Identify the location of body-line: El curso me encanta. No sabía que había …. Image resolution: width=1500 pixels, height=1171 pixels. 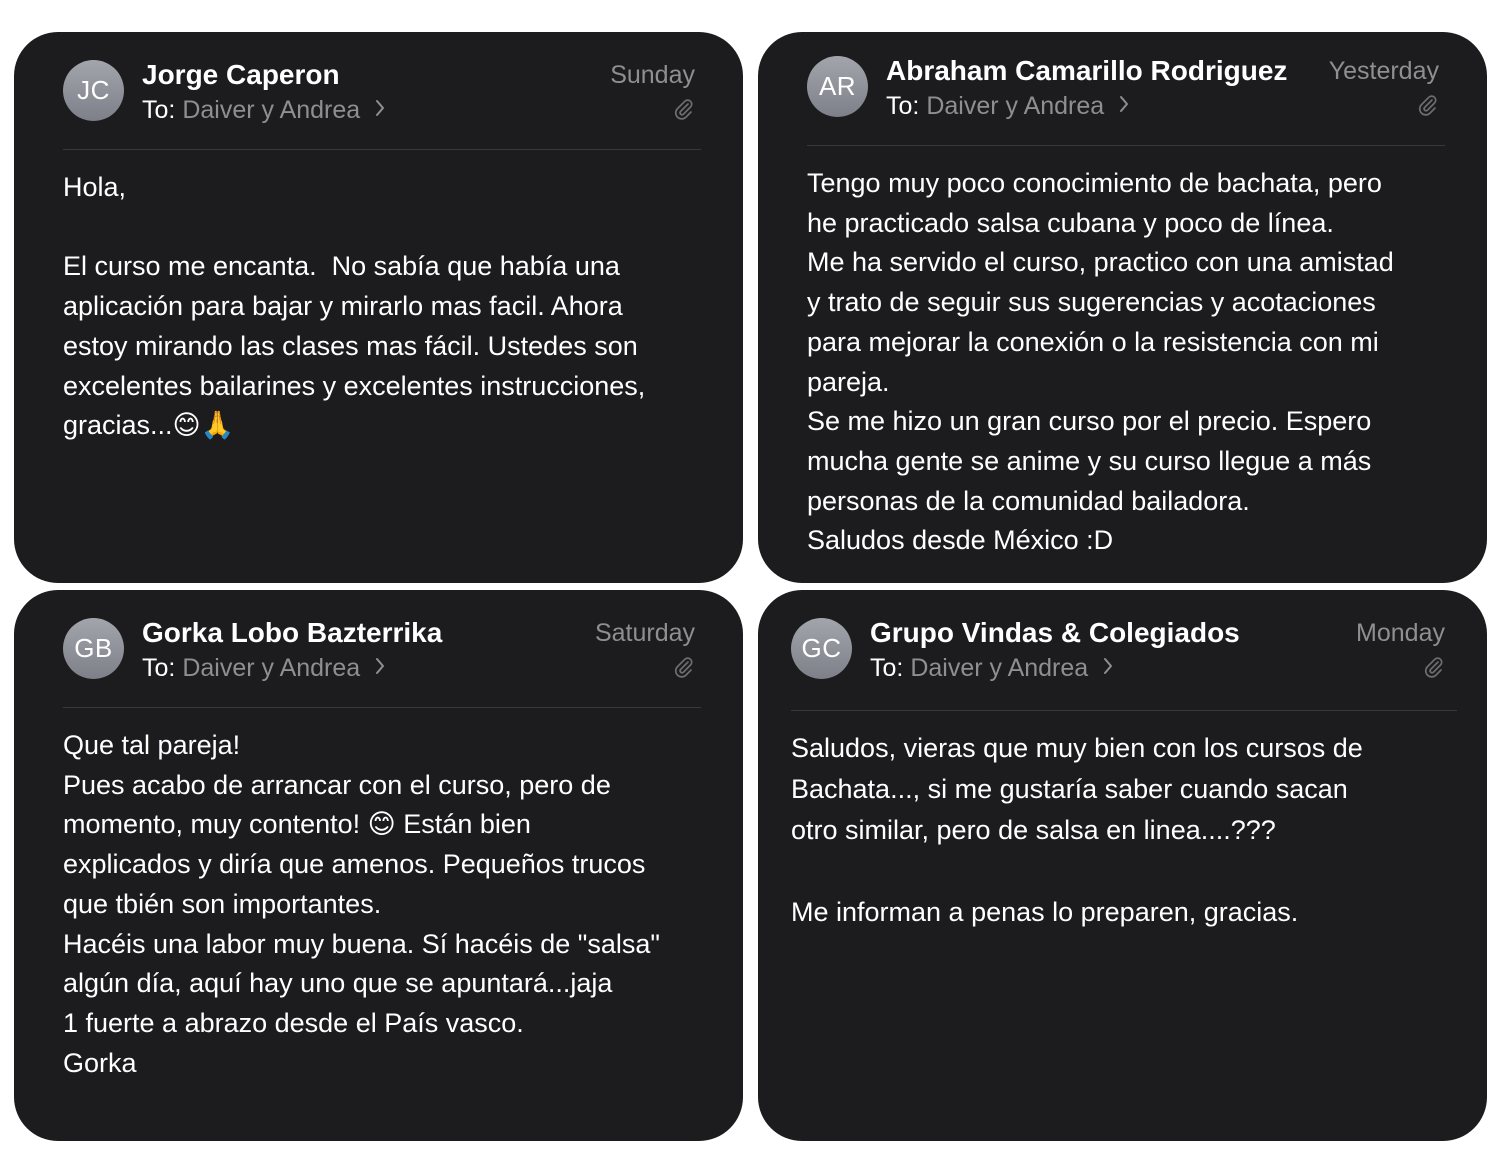
(341, 266).